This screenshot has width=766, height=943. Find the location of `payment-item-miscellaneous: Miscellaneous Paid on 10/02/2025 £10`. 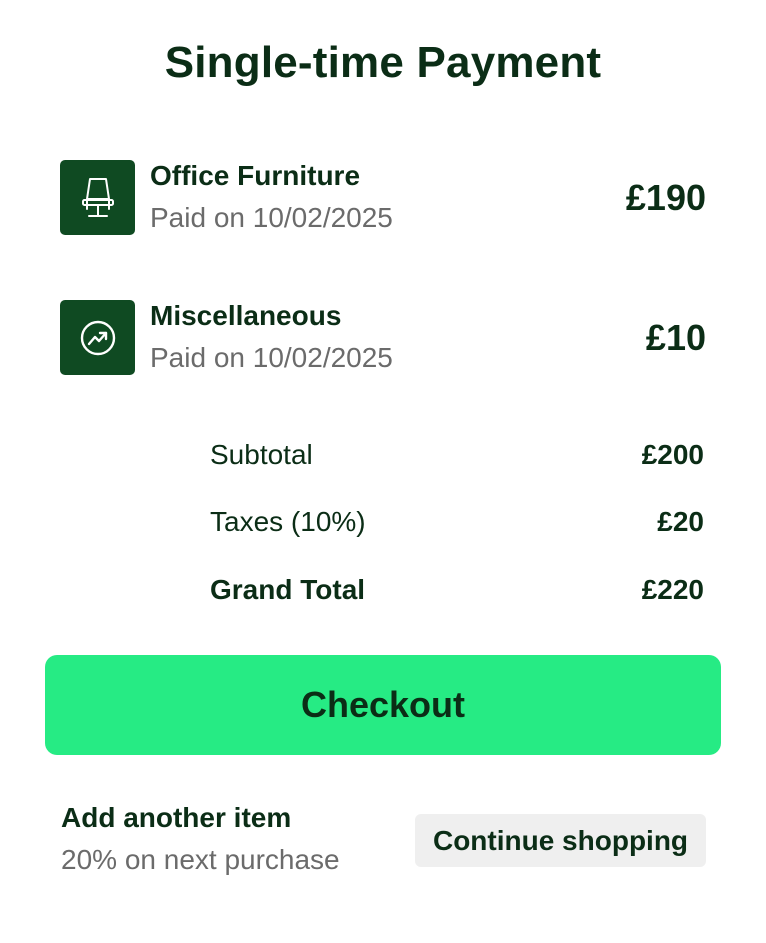

payment-item-miscellaneous: Miscellaneous Paid on 10/02/2025 £10 is located at coordinates (383, 338).